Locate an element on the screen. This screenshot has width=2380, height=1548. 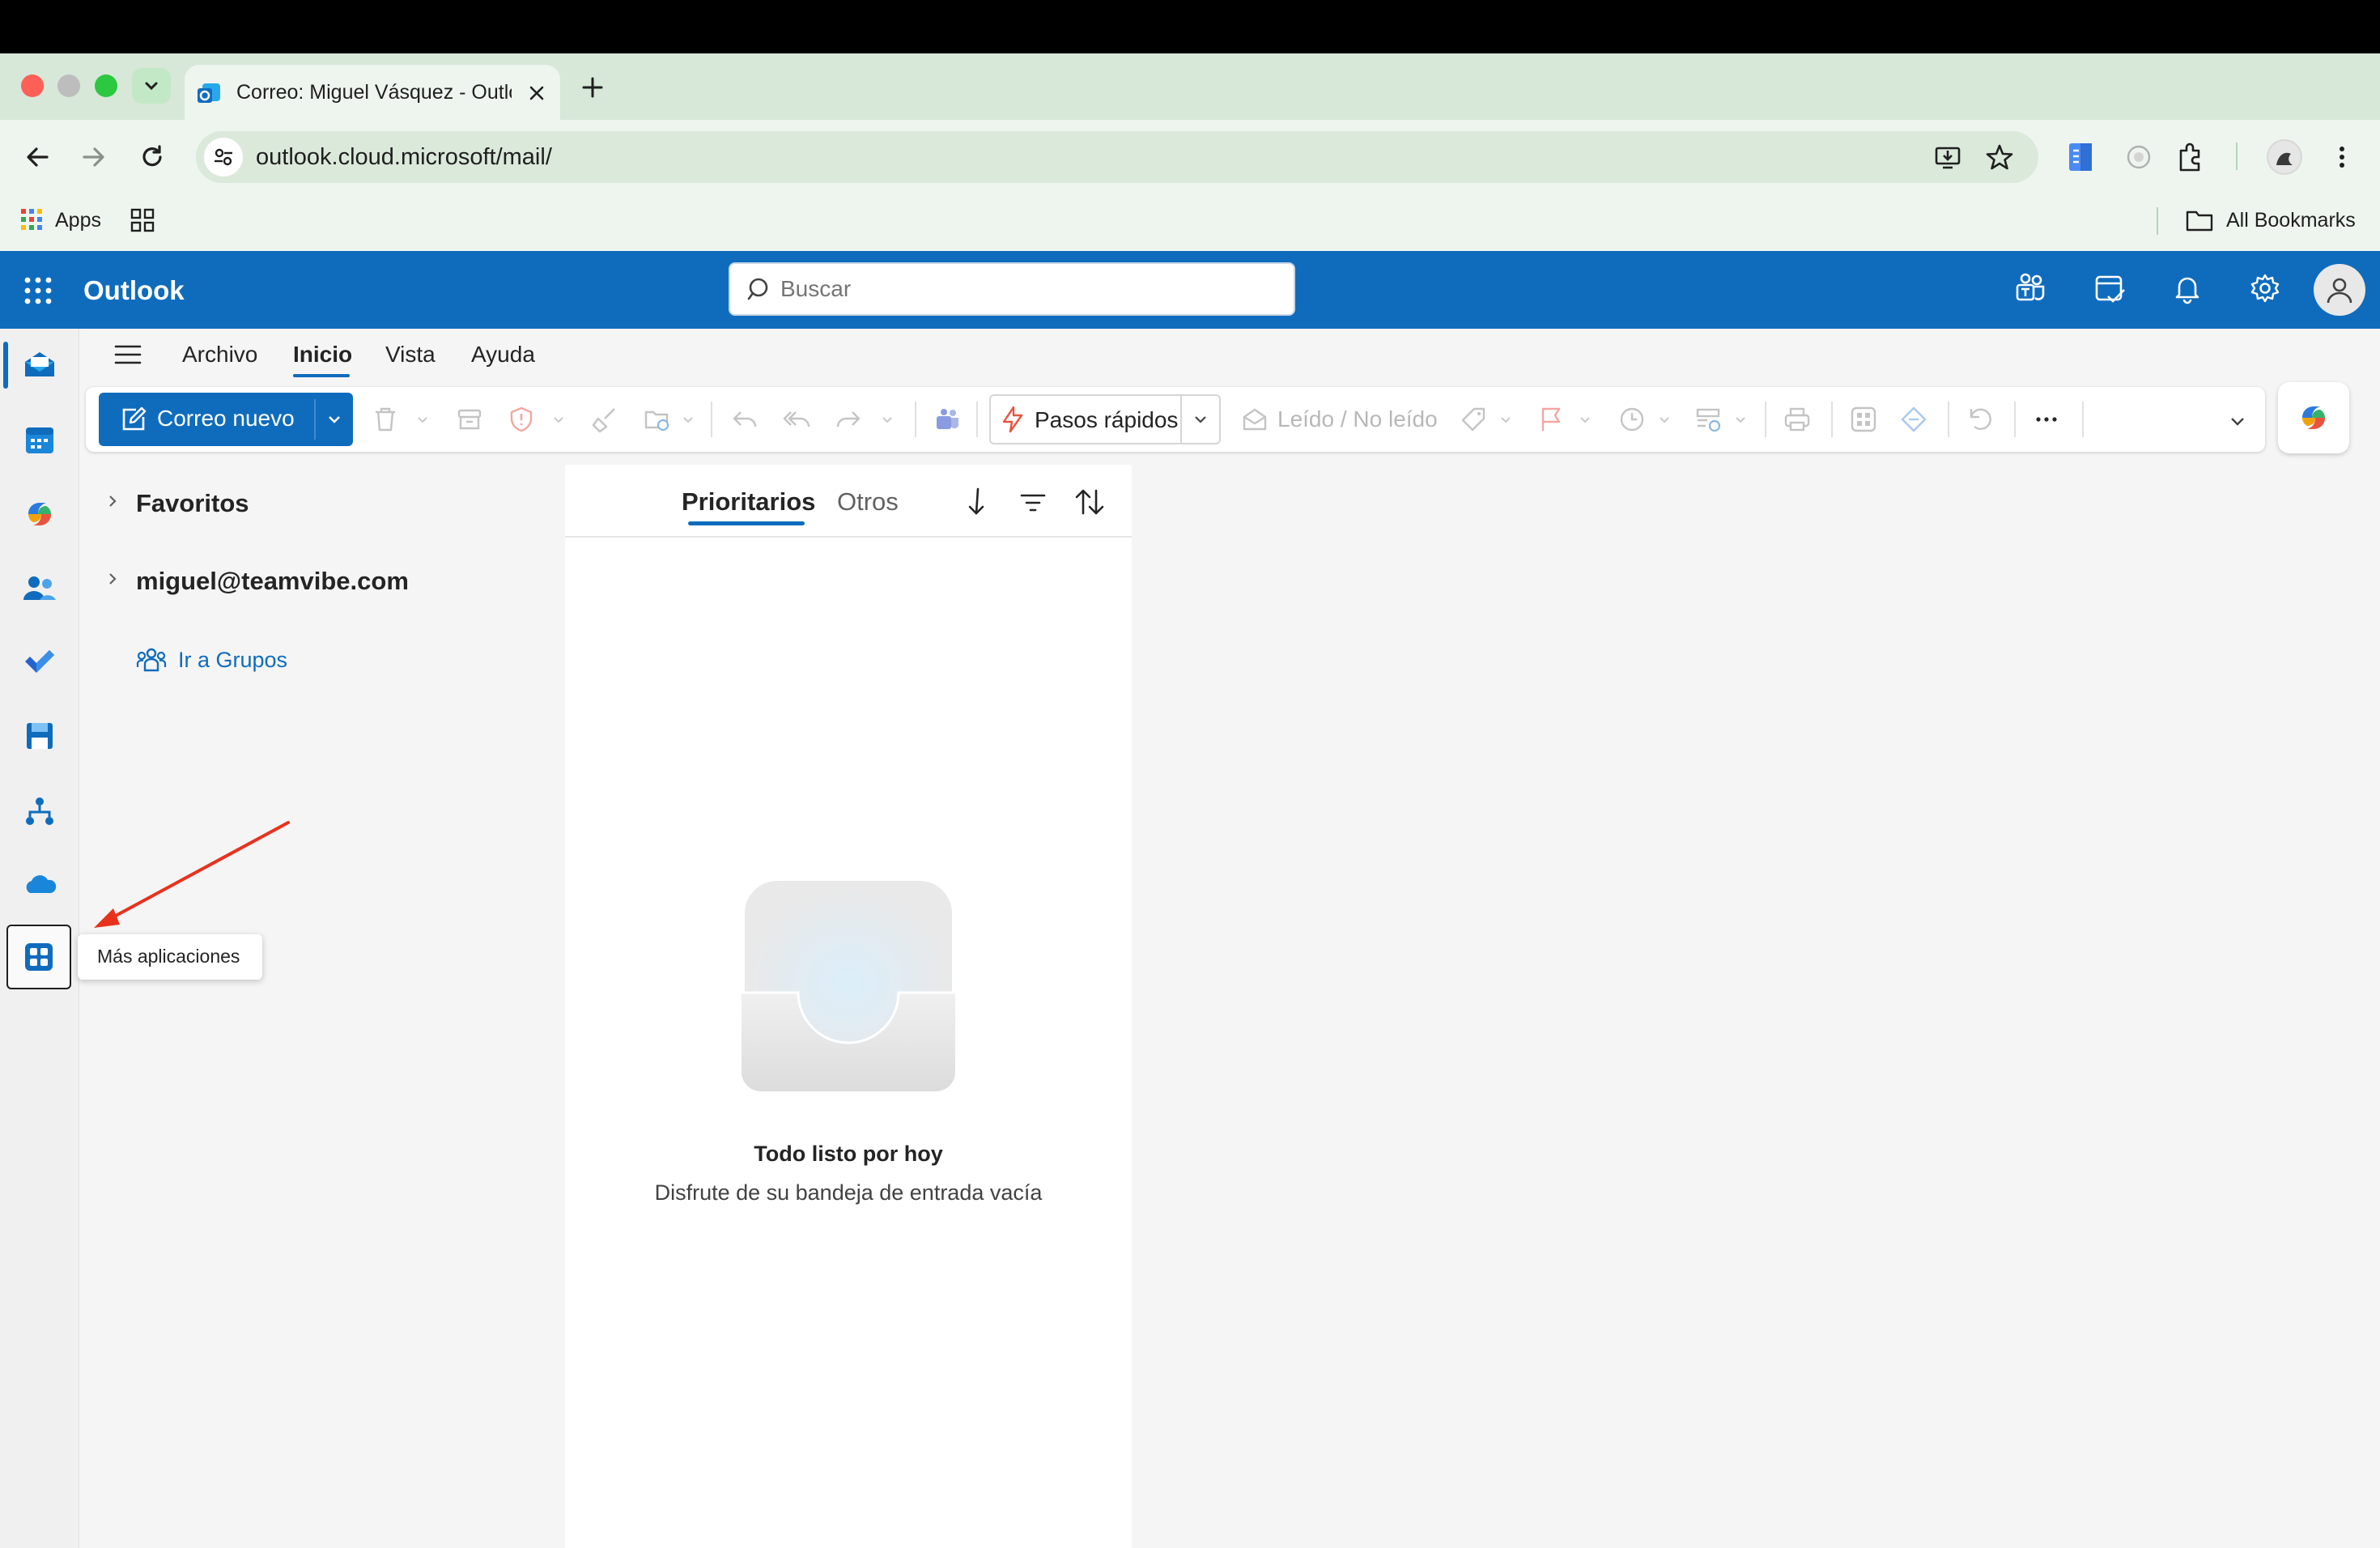
reply-all-button is located at coordinates (797, 419).